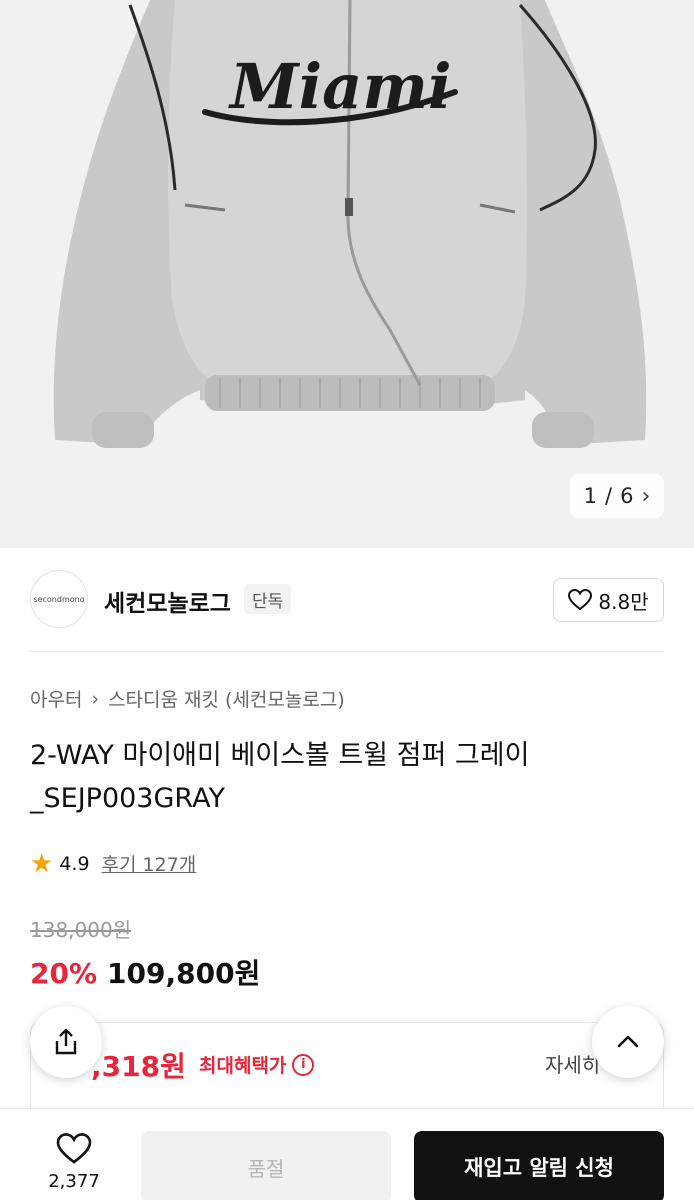  I want to click on info-icon: i, so click(303, 1064).